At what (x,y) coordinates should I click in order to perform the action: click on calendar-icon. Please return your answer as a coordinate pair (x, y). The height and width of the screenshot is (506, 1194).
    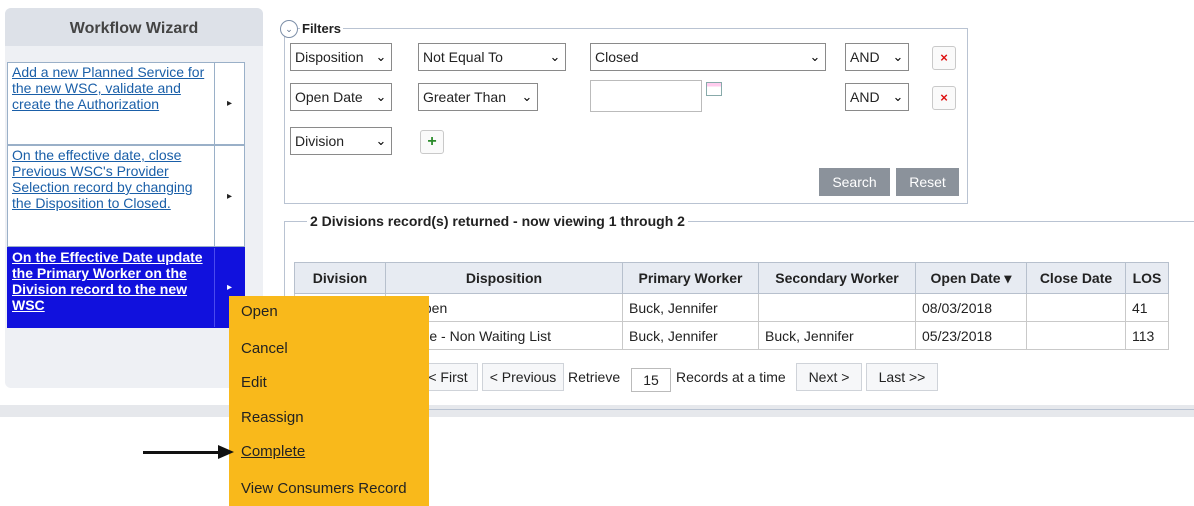
    Looking at the image, I should click on (714, 89).